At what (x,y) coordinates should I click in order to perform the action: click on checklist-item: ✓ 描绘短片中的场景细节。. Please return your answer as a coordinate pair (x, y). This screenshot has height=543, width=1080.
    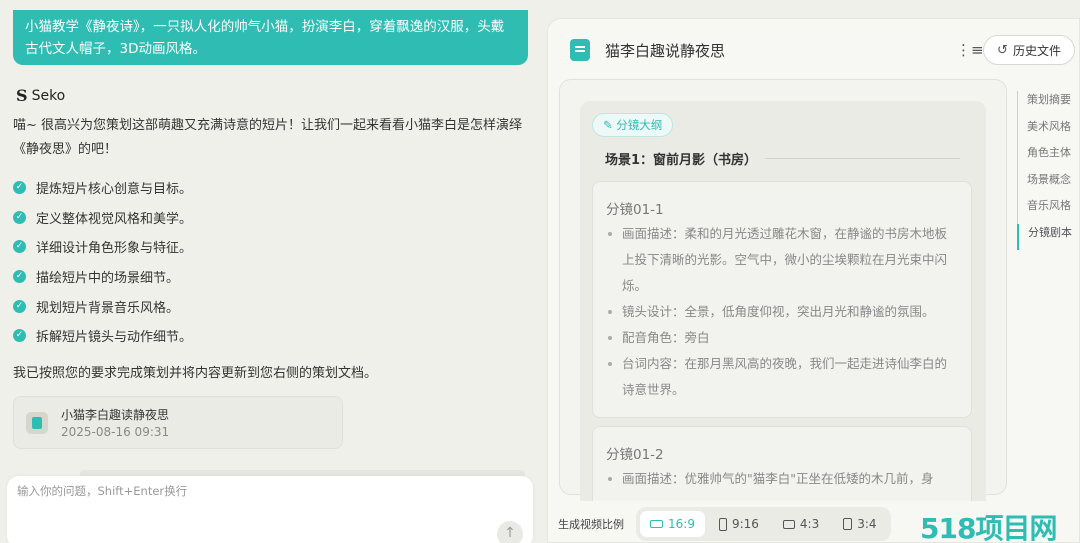
    Looking at the image, I should click on (102, 277).